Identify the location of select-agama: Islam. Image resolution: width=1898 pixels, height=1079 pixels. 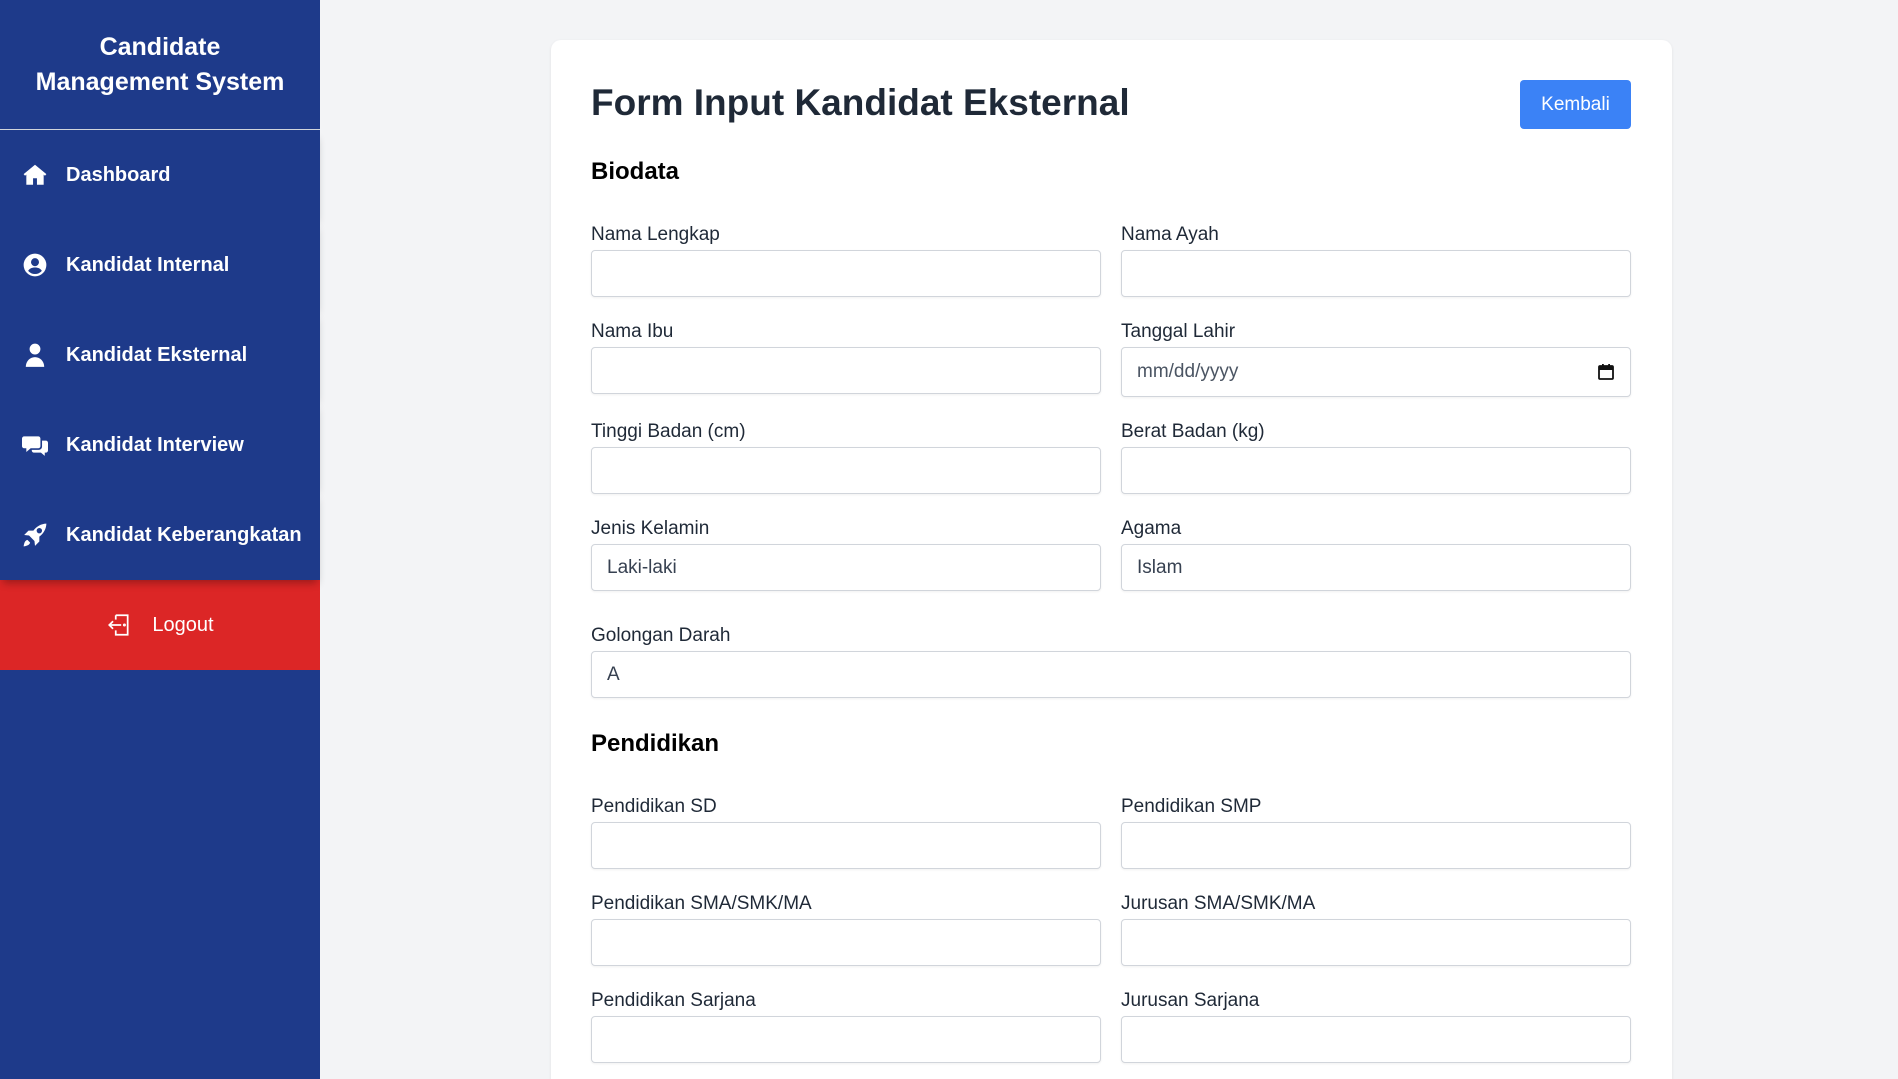
(1376, 567).